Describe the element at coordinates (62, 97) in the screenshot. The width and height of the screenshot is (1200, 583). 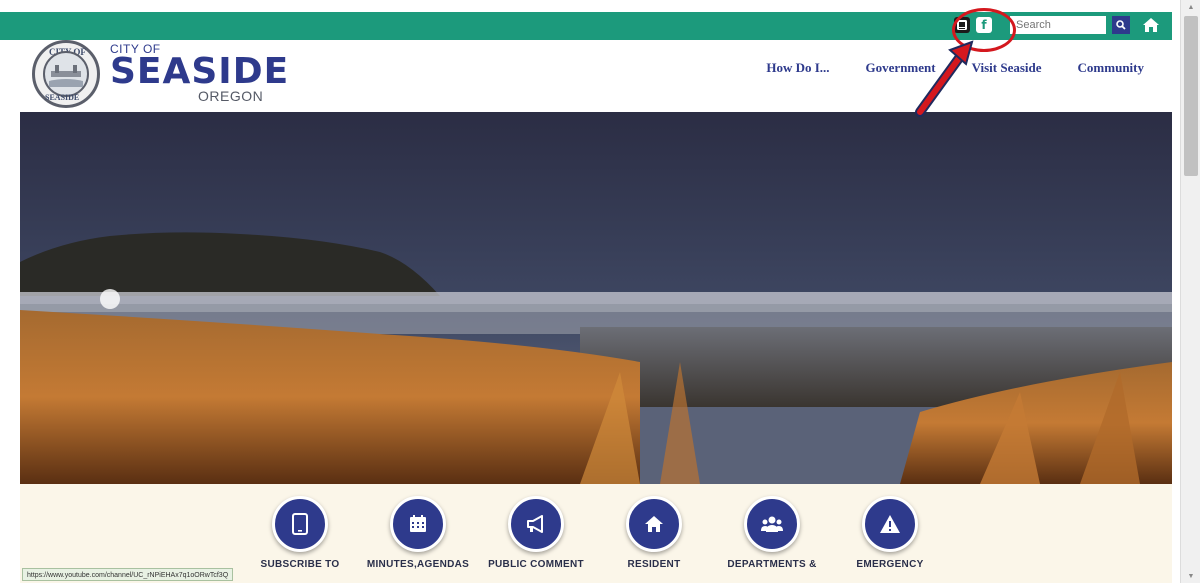
I see `seal-bottom-text: SEASIDE` at that location.